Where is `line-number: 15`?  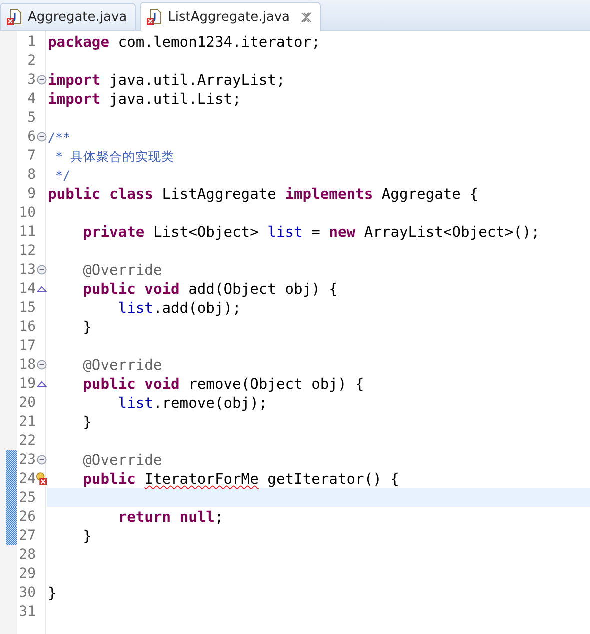
line-number: 15 is located at coordinates (27, 308).